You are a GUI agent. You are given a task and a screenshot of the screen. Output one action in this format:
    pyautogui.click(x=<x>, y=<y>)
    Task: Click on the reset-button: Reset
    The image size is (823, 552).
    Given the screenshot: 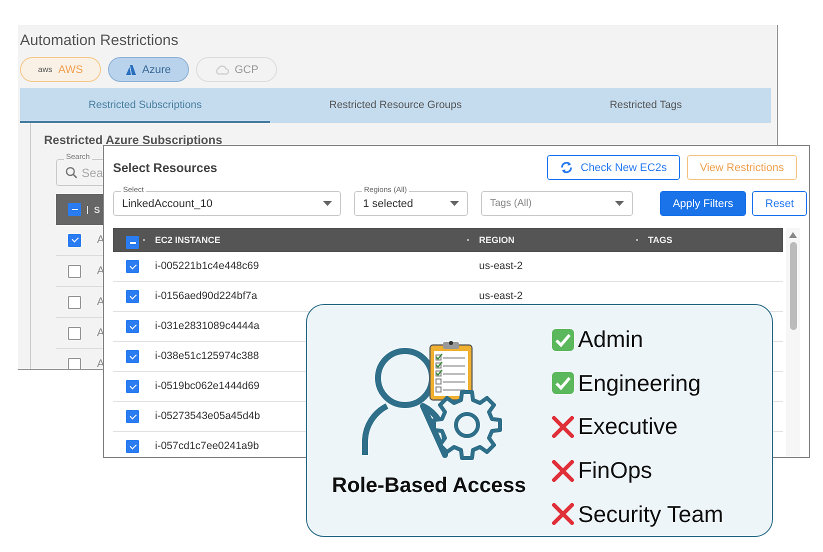 What is the action you would take?
    pyautogui.click(x=779, y=203)
    